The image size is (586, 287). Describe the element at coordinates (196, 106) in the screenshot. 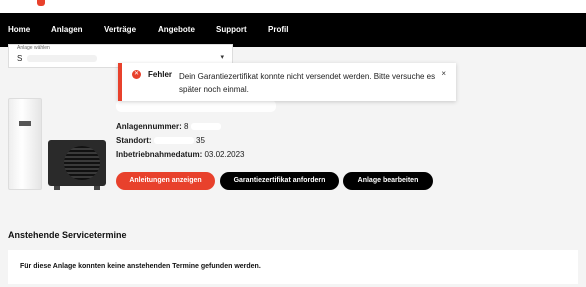

I see `redacted-product-title` at that location.